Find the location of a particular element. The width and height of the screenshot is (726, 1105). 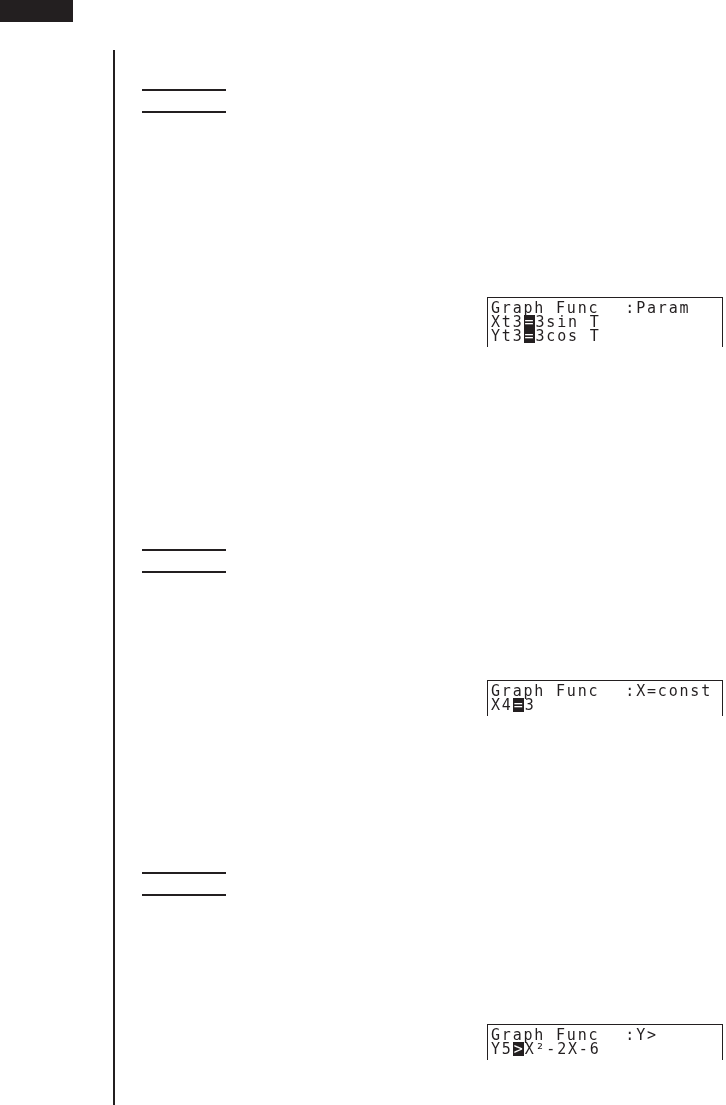

function-name: Xt3 is located at coordinates (507, 322).